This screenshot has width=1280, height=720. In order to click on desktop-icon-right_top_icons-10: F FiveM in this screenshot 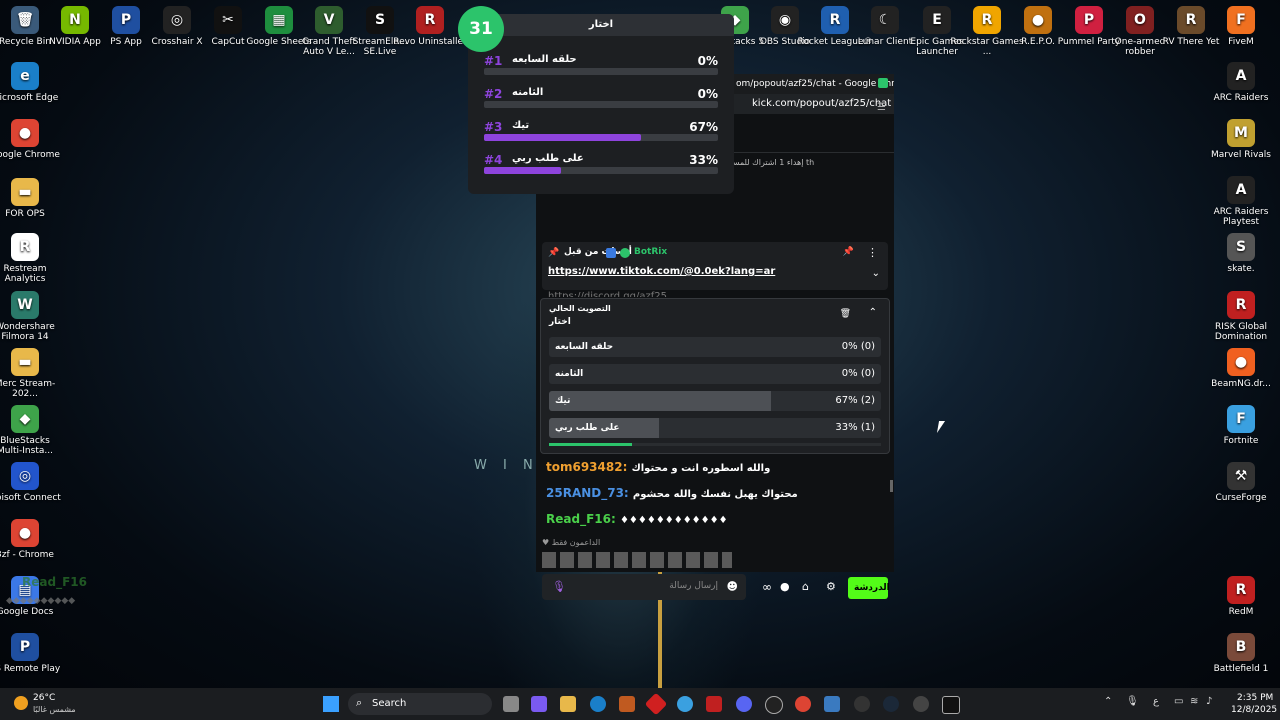, I will do `click(1241, 26)`.